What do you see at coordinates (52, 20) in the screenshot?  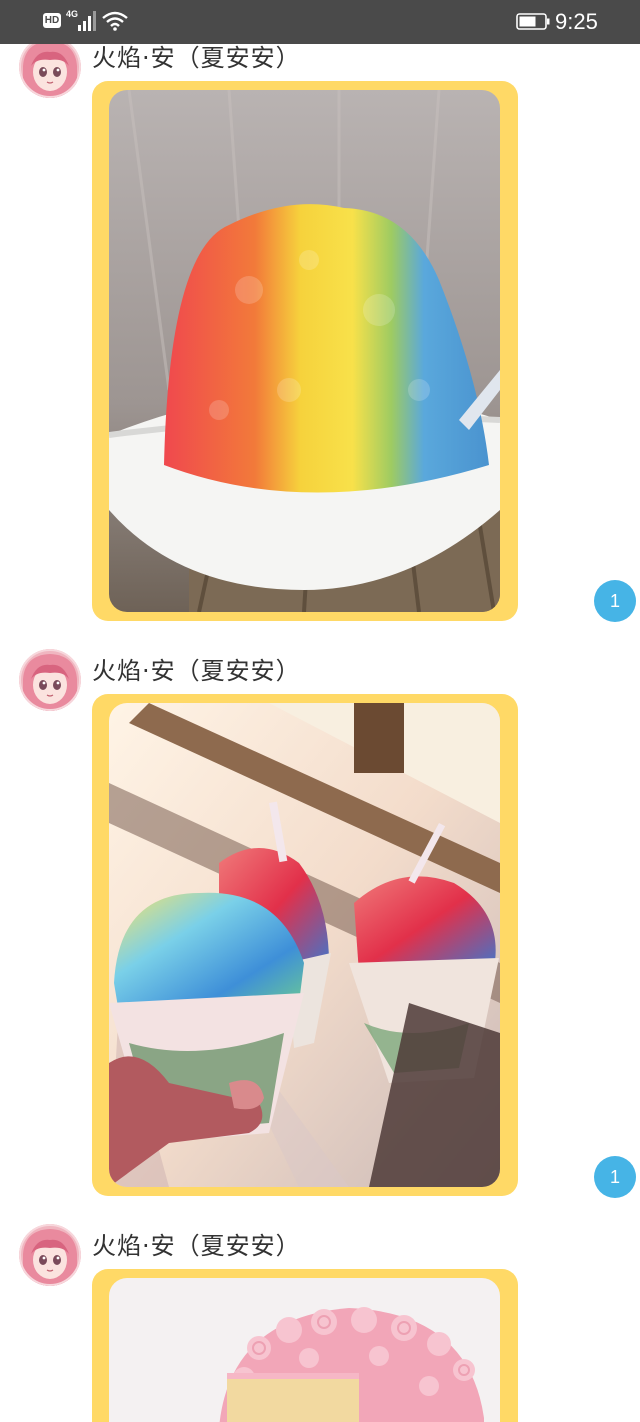 I see `hd-badge-icon: HD` at bounding box center [52, 20].